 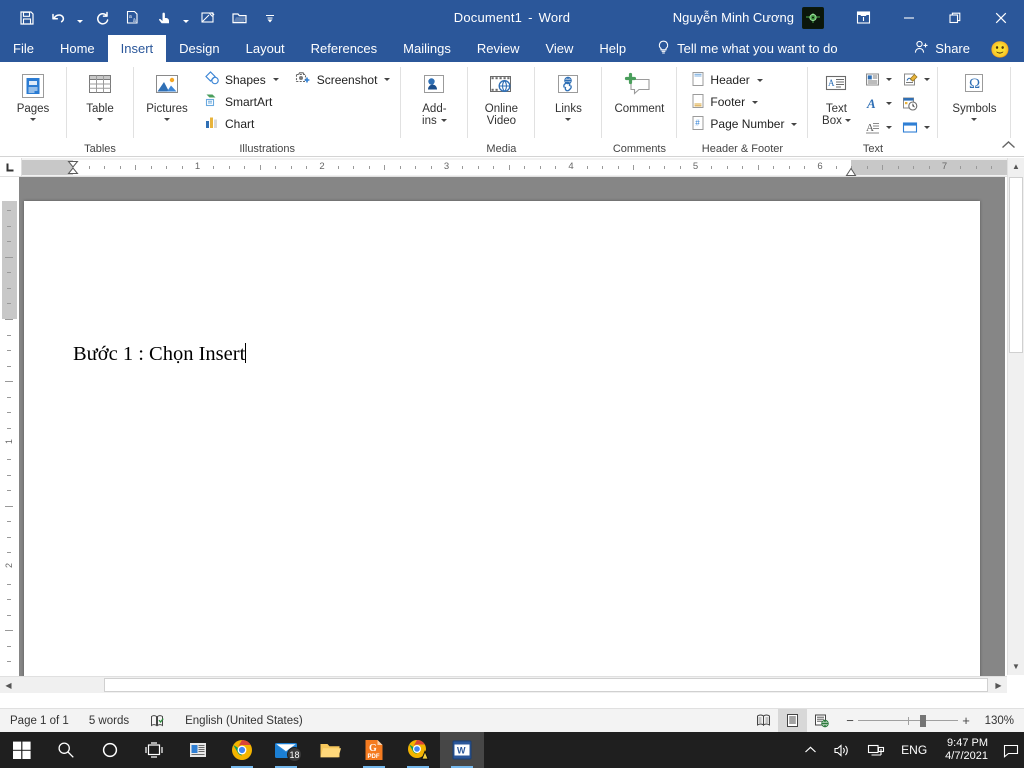 I want to click on object-dropdown-icon, so click(x=926, y=127).